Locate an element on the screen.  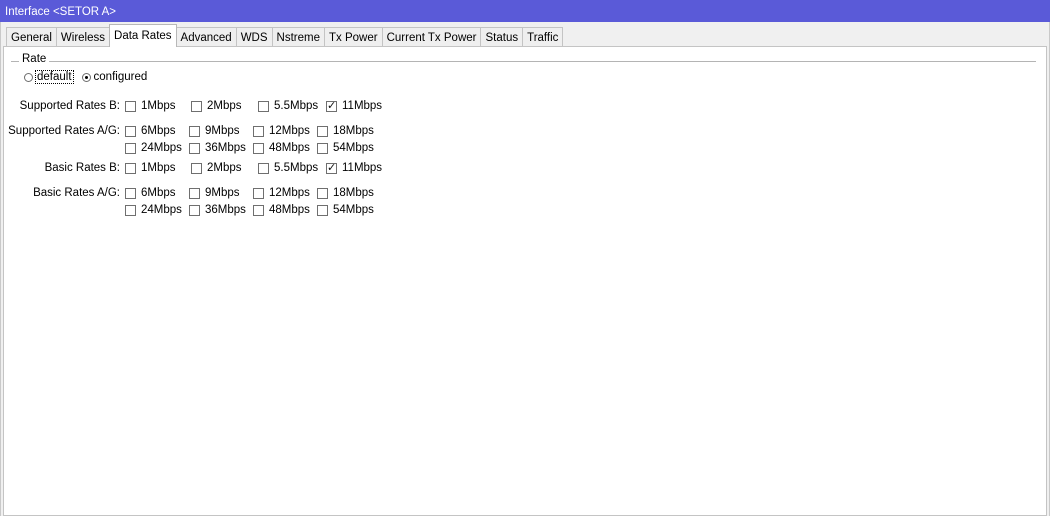
tab-nstreme: Nstreme is located at coordinates (298, 37).